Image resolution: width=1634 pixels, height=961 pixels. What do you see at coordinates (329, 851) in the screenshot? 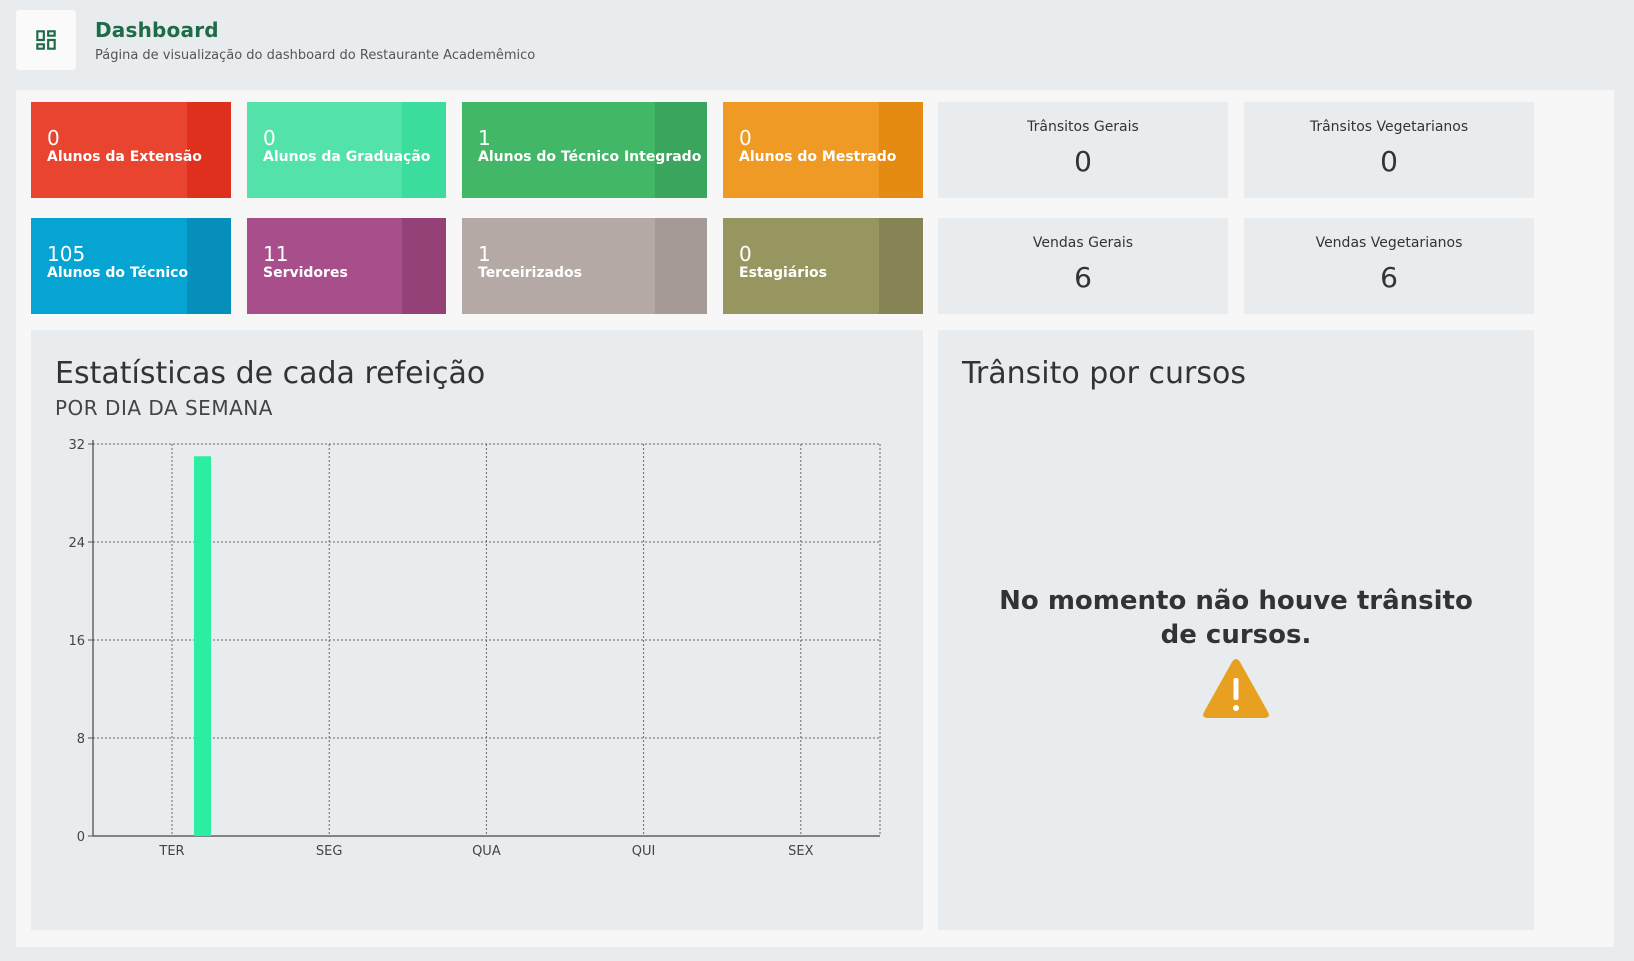
I see `chart-tick-label-x: SEG` at bounding box center [329, 851].